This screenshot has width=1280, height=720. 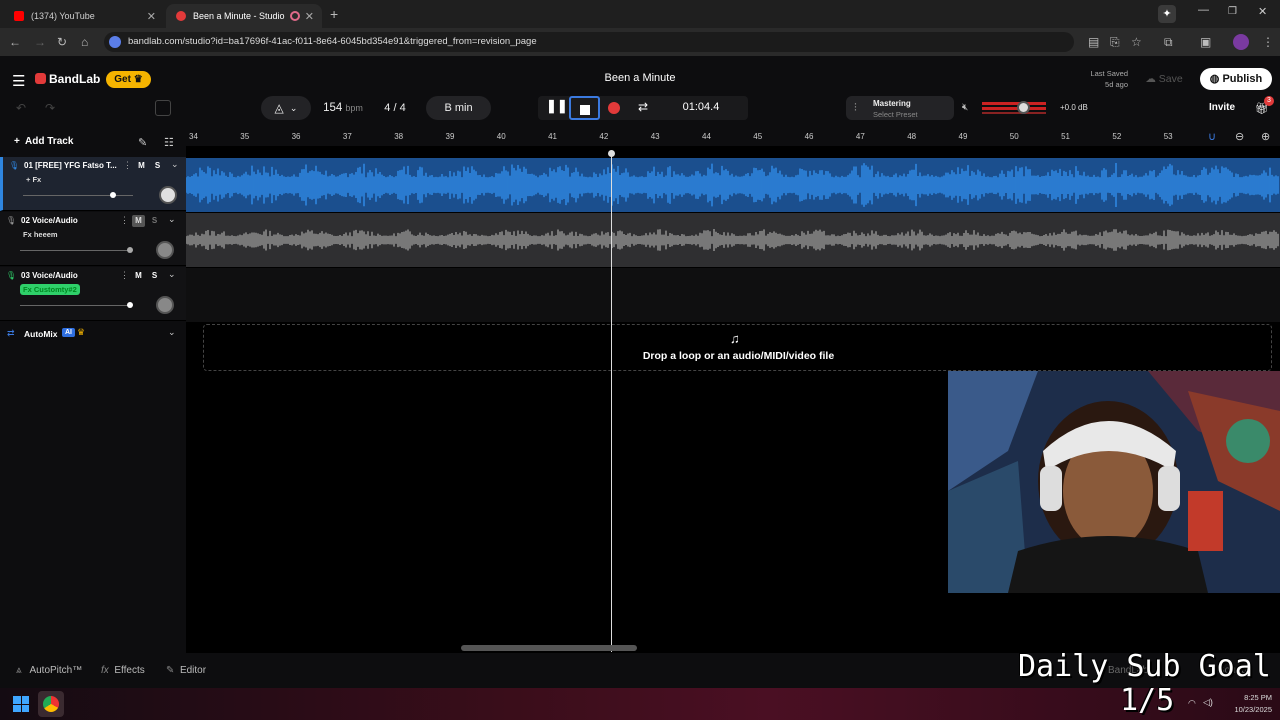 I want to click on master-volume-slider, so click(x=1014, y=108).